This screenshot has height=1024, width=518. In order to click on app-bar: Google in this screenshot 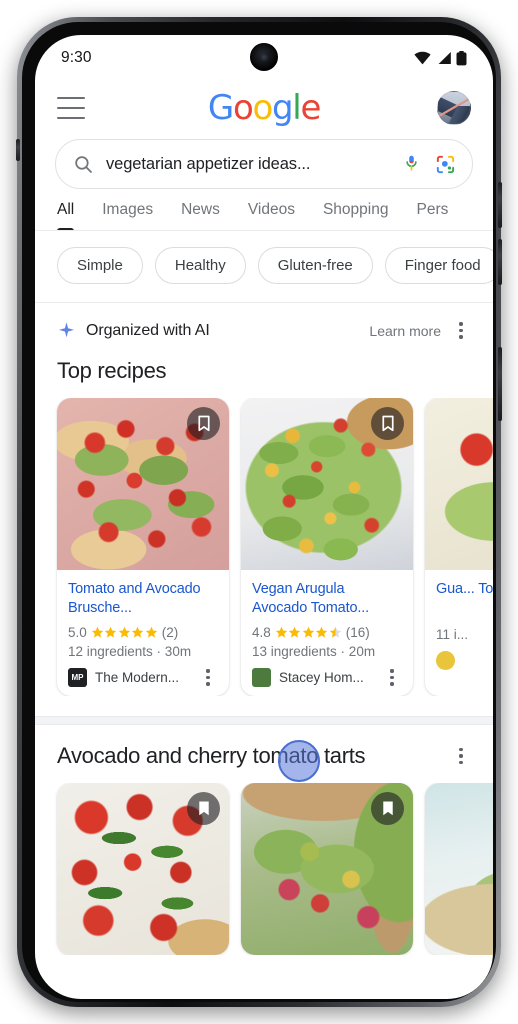, I will do `click(264, 108)`.